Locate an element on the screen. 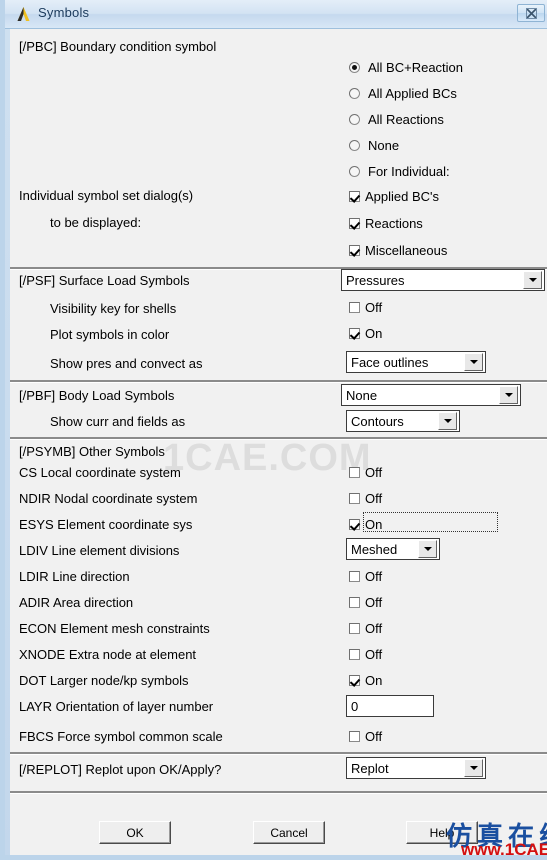  checkbox-label: Applied BC's is located at coordinates (402, 196).